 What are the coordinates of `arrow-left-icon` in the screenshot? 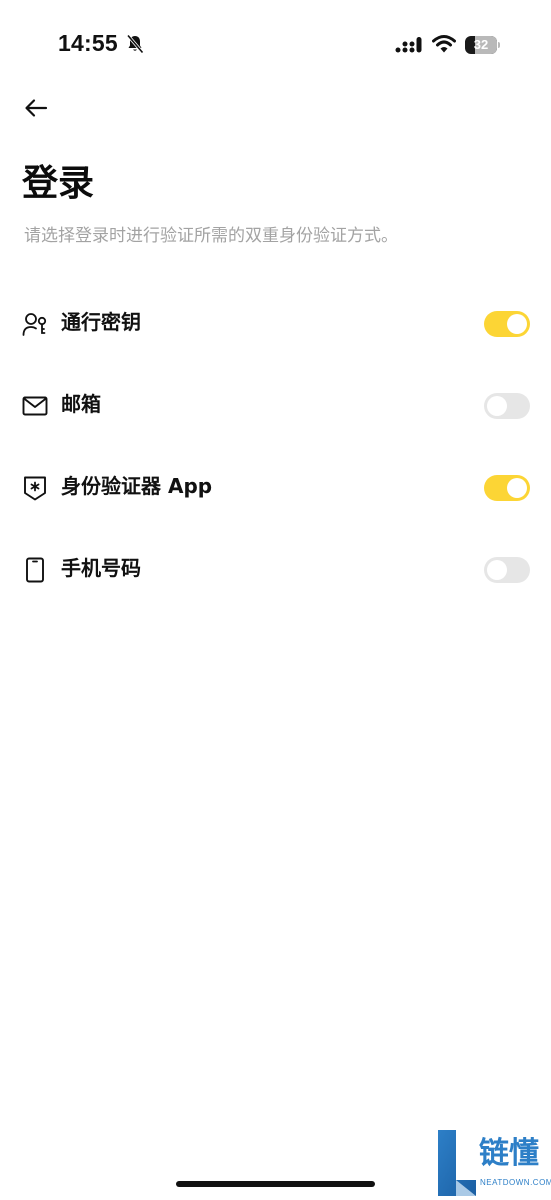 It's located at (36, 108).